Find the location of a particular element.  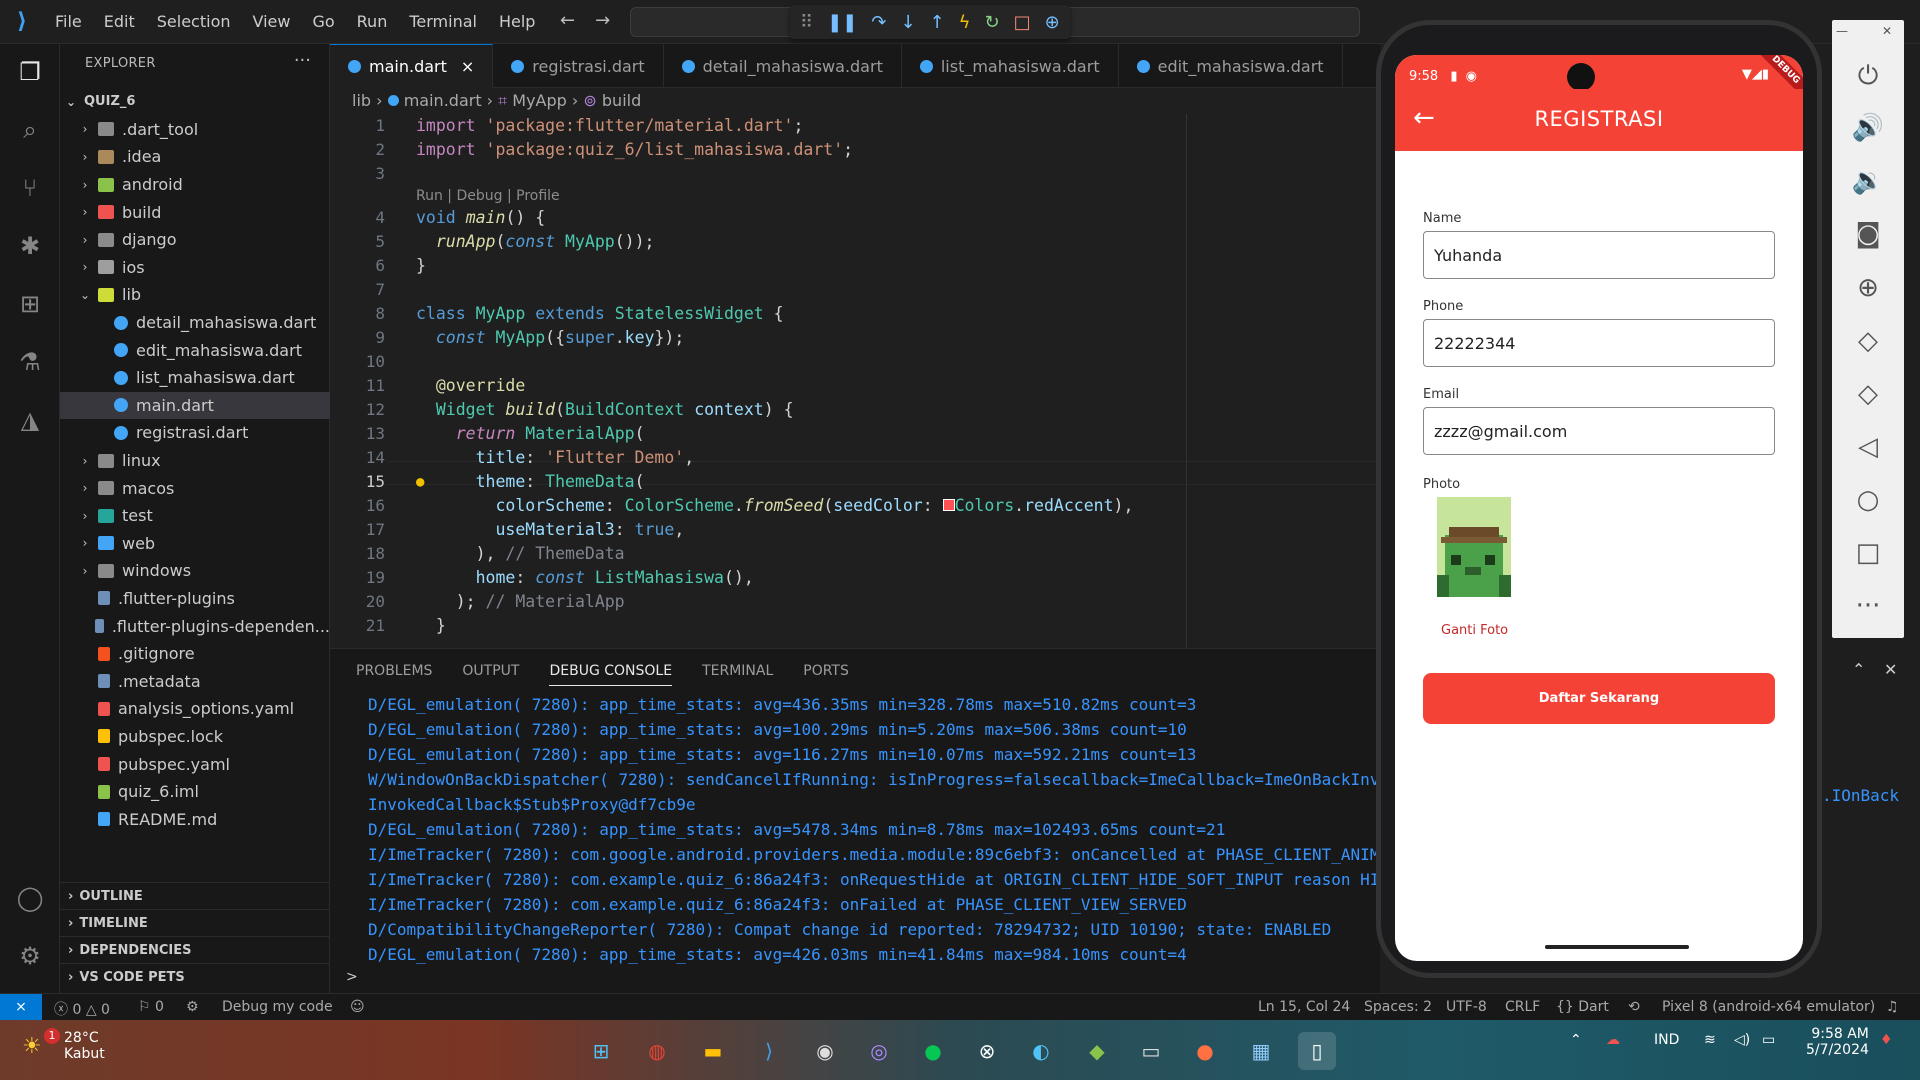

timeline-section: › TIMELINE is located at coordinates (195, 922).